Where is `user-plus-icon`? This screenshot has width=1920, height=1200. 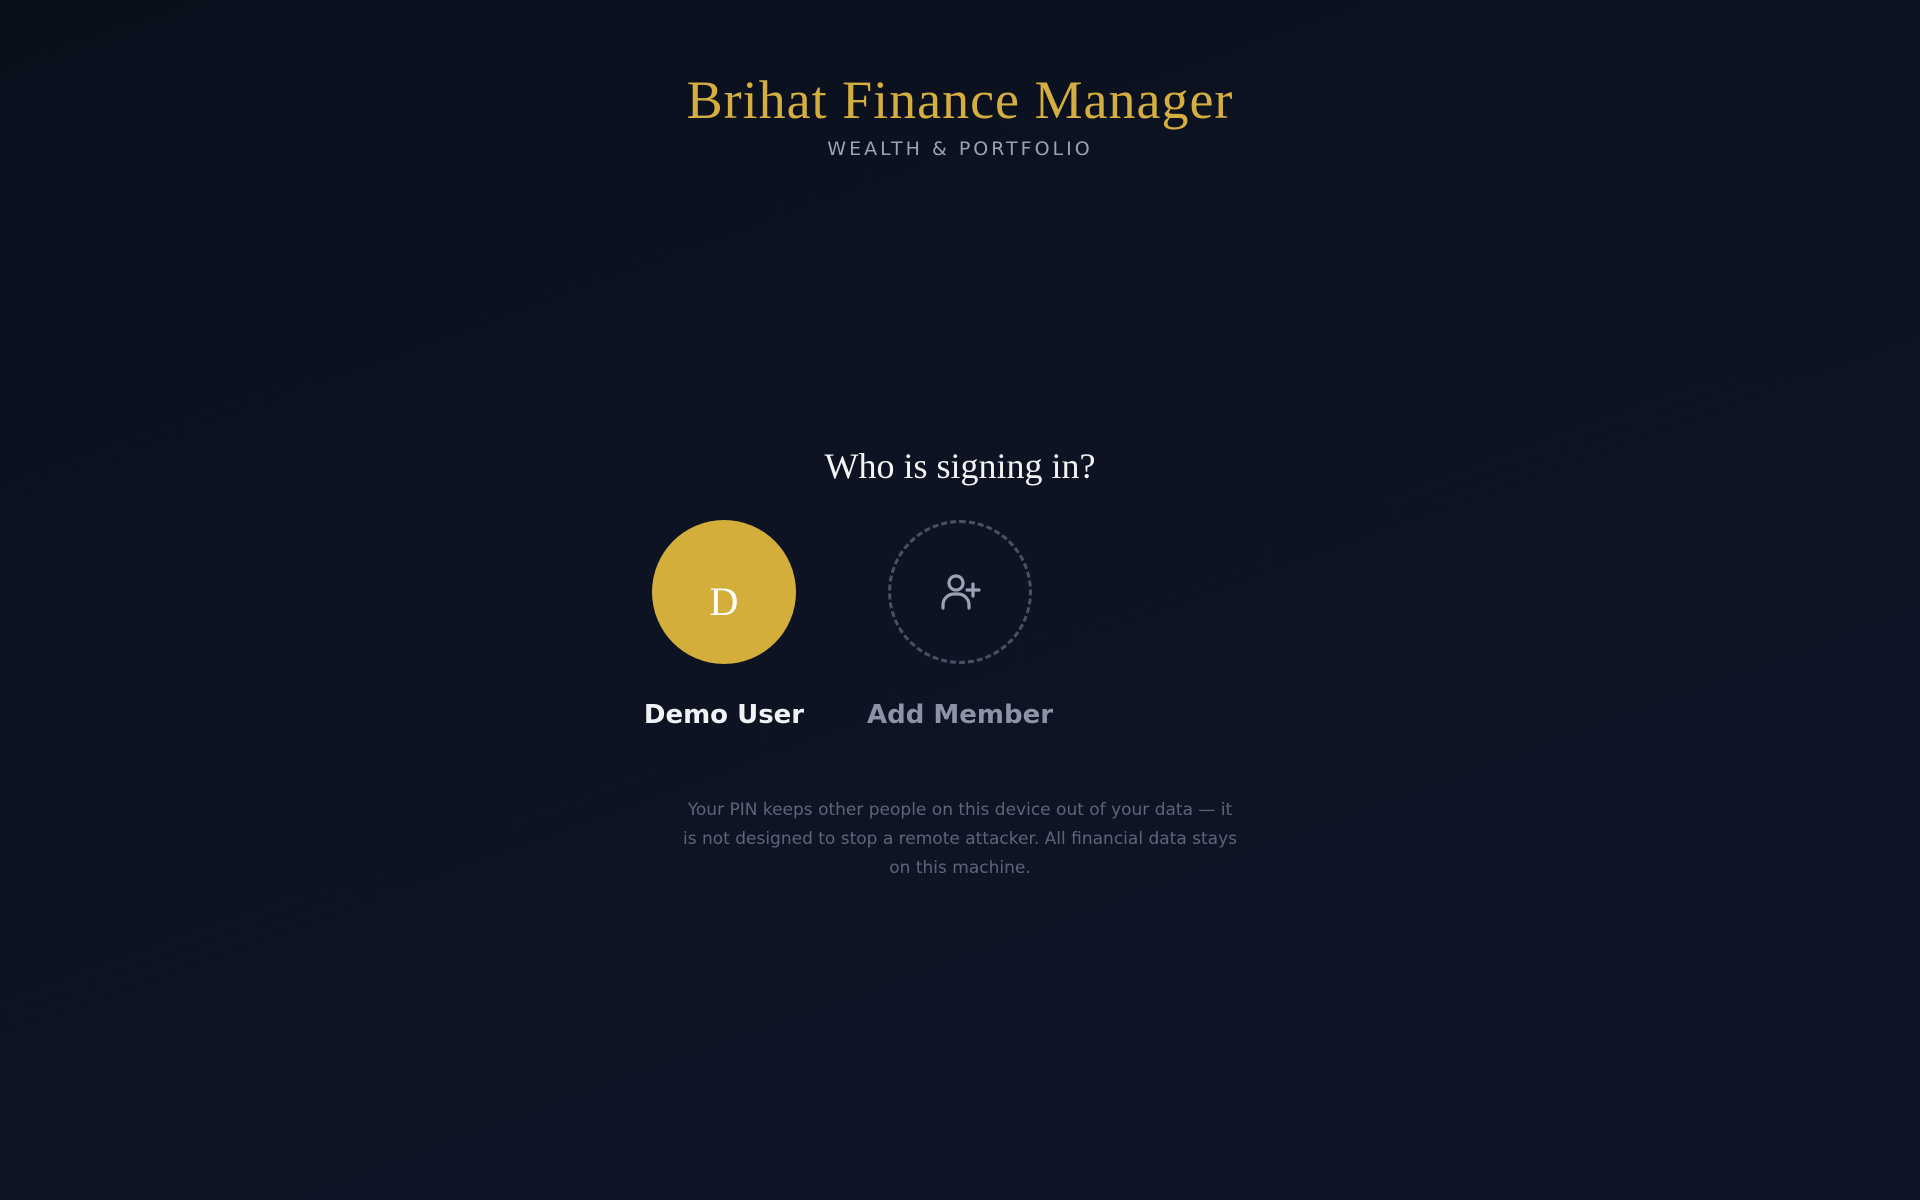
user-plus-icon is located at coordinates (961, 592).